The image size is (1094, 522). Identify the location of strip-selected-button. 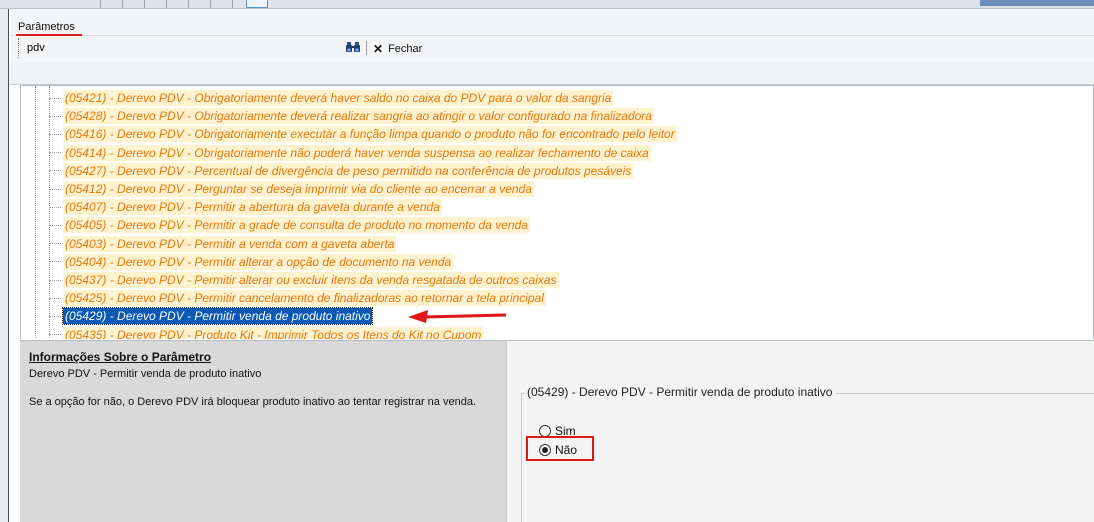
(257, 4).